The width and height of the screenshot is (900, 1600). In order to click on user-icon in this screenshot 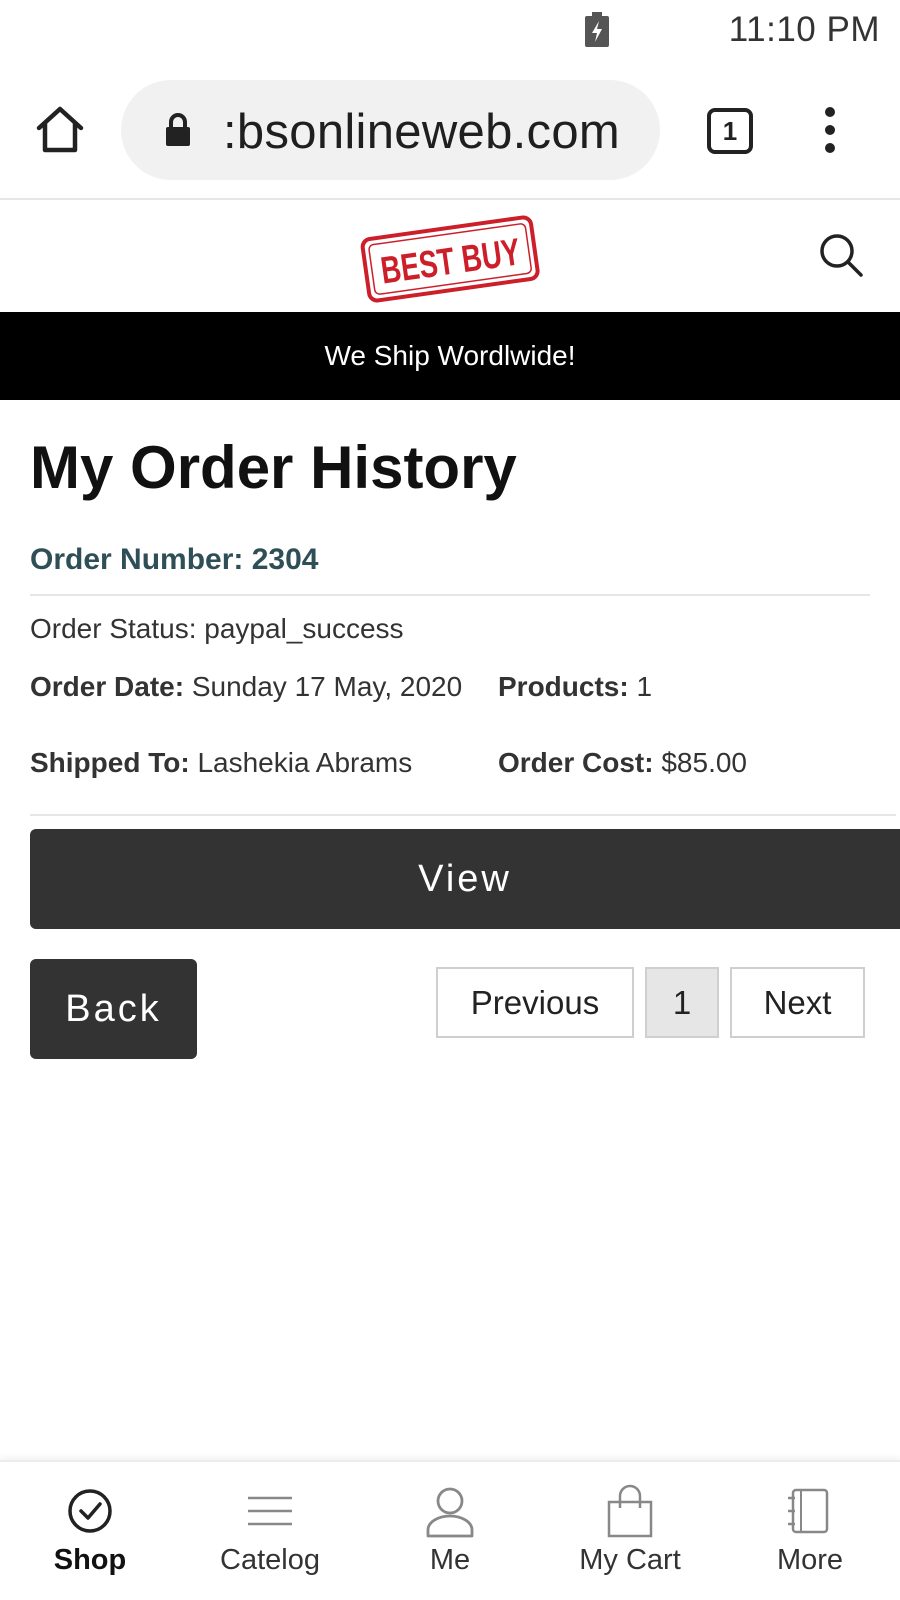, I will do `click(450, 1512)`.